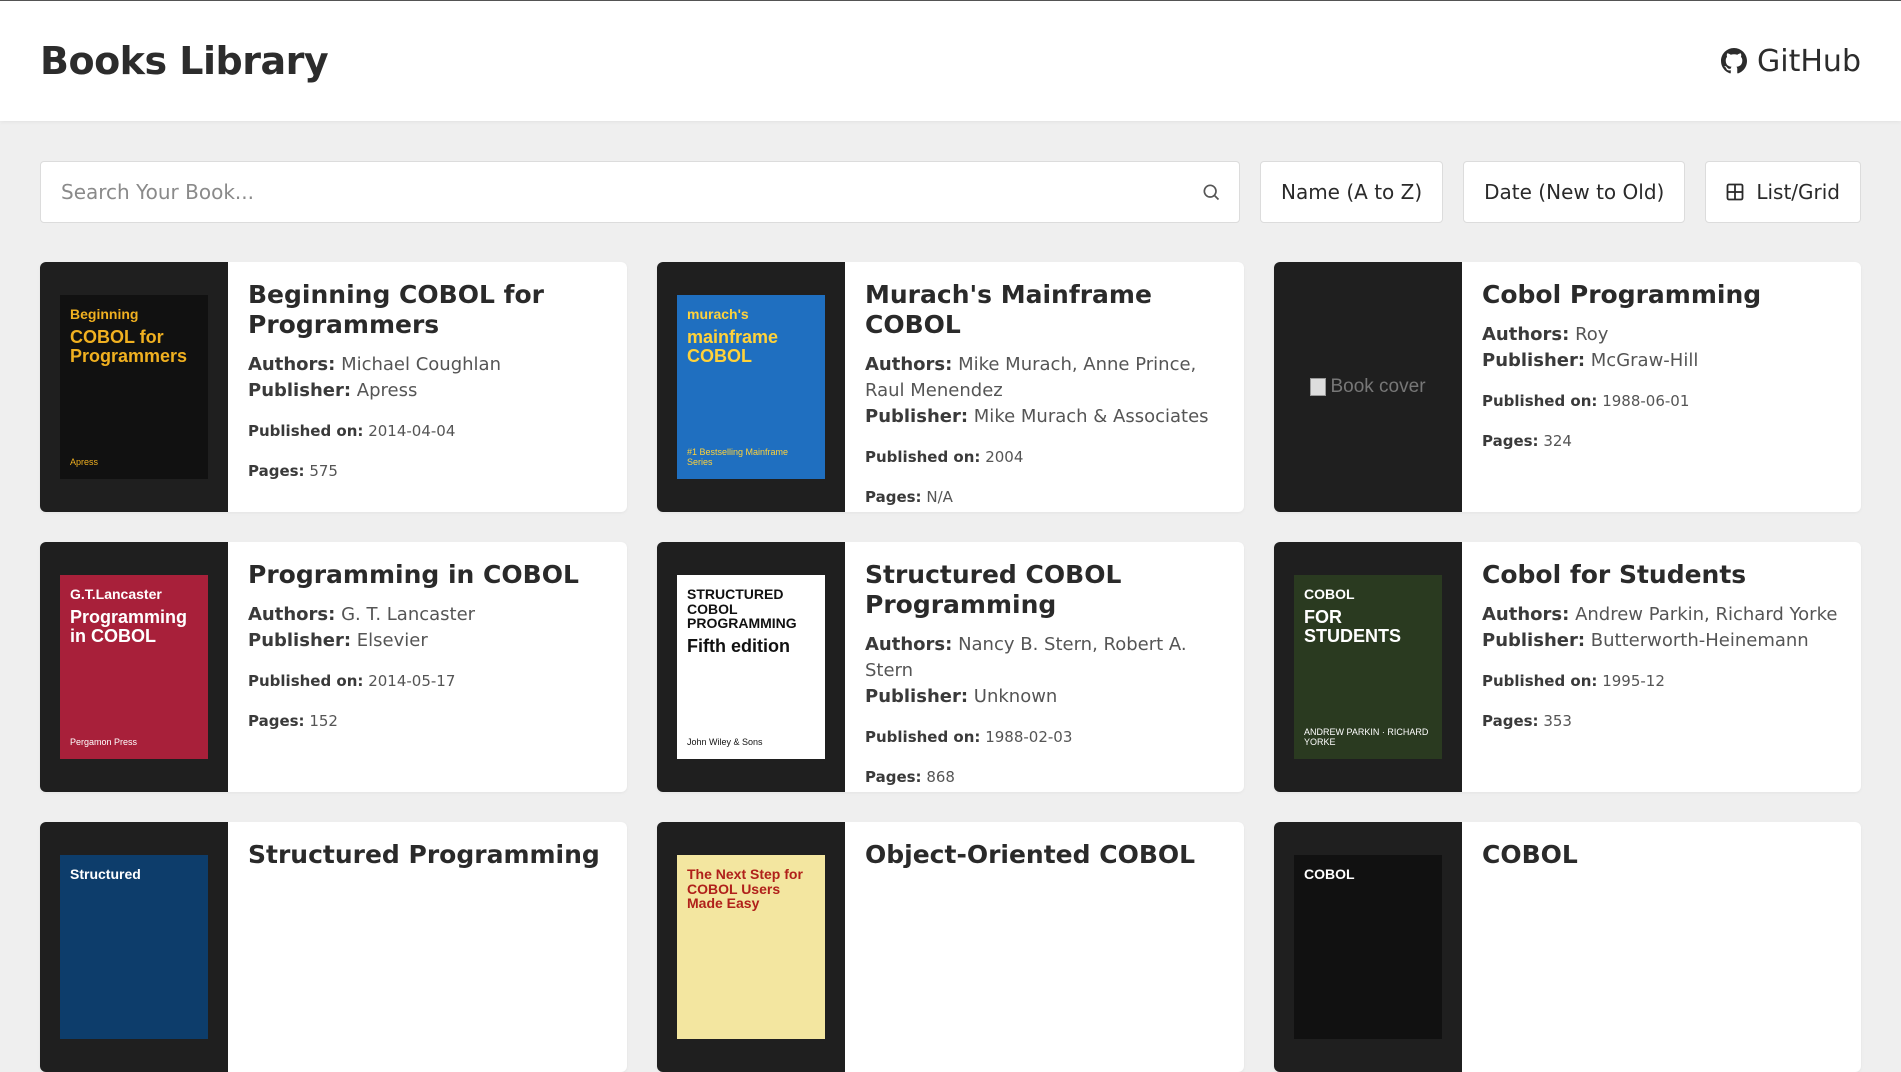  Describe the element at coordinates (421, 364) in the screenshot. I see `book-authors-value: Michael Coughlan` at that location.